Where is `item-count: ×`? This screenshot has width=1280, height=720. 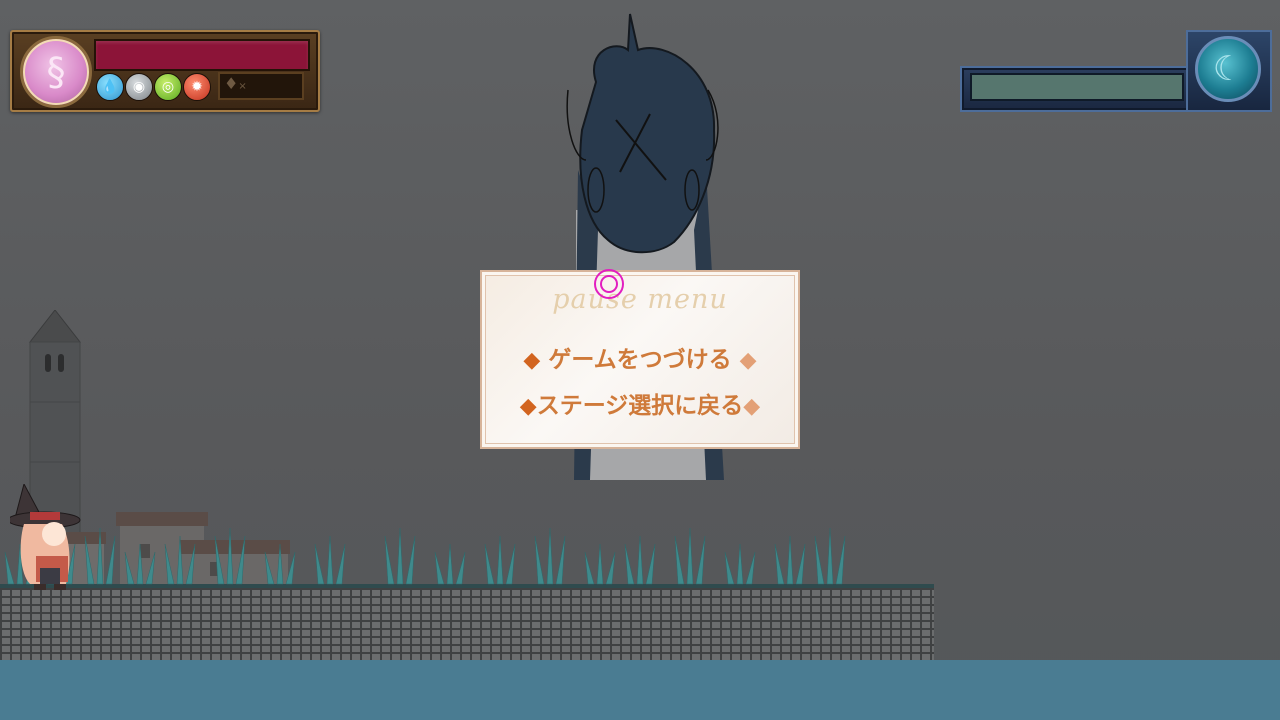 item-count: × is located at coordinates (242, 86).